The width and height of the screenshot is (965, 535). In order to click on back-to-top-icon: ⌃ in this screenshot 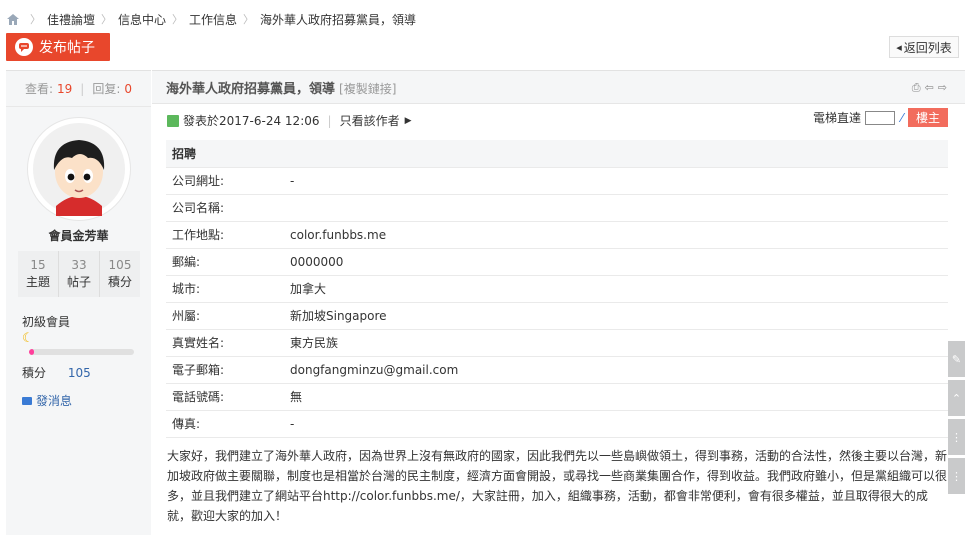, I will do `click(956, 398)`.